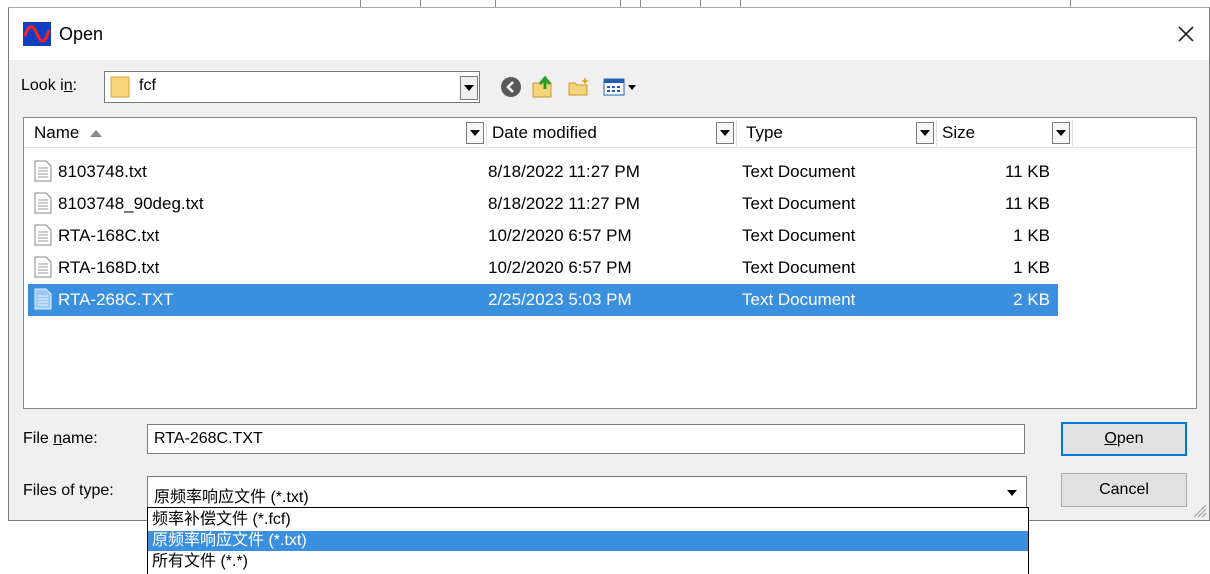 This screenshot has height=574, width=1210. I want to click on up-folder-button, so click(543, 87).